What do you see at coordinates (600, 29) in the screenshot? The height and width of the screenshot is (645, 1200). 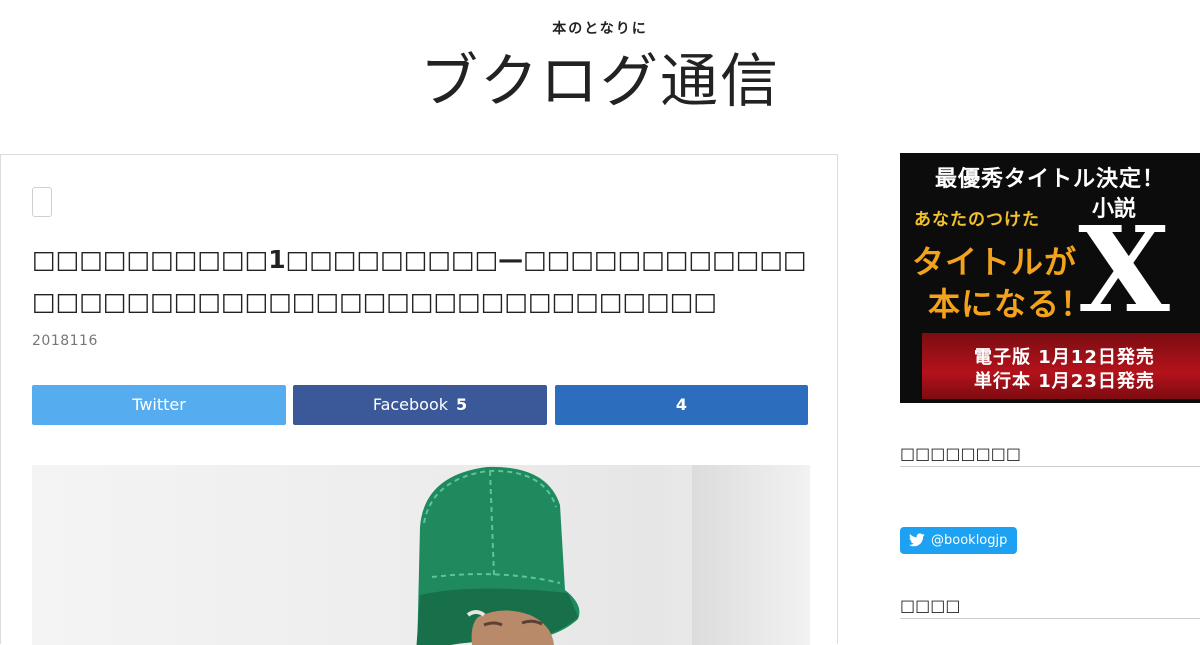 I see `site-tagline: 本のとなりに` at bounding box center [600, 29].